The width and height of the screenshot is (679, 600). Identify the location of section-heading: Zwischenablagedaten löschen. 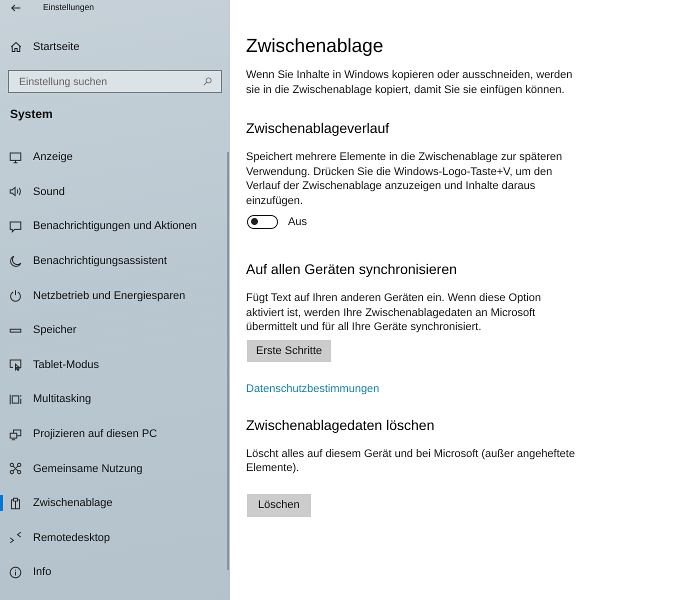
(340, 425).